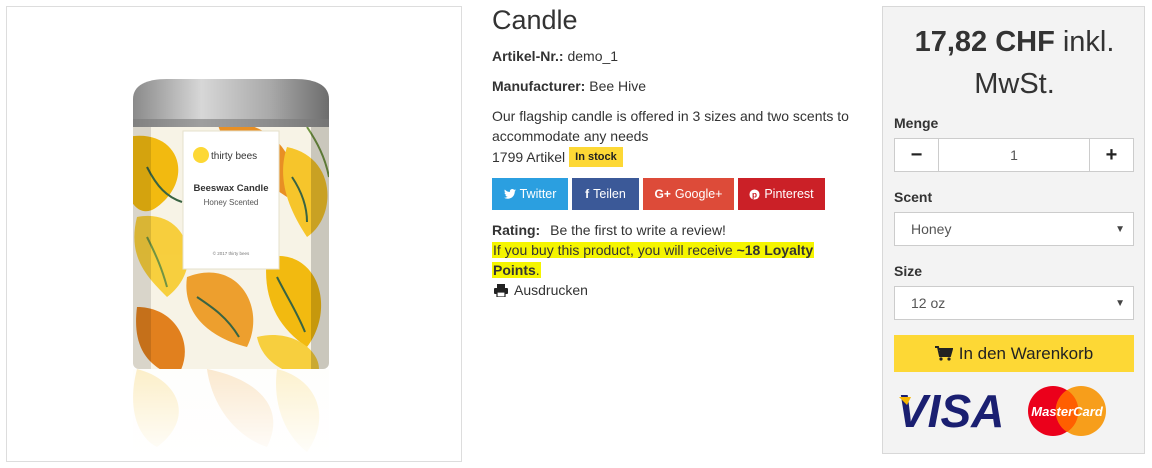 The image size is (1152, 468). Describe the element at coordinates (789, 194) in the screenshot. I see `pinterest-label: Pinterest` at that location.